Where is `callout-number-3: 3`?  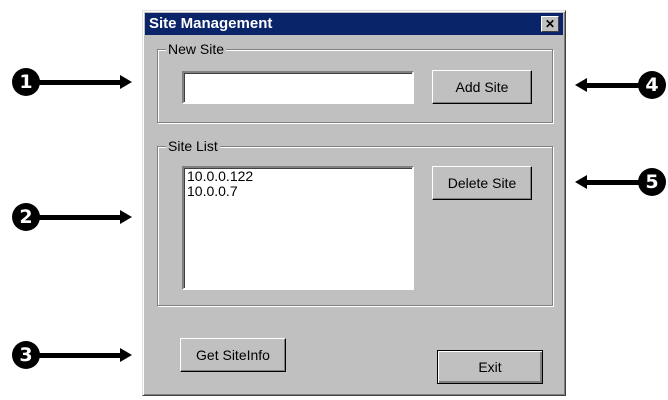
callout-number-3: 3 is located at coordinates (26, 355).